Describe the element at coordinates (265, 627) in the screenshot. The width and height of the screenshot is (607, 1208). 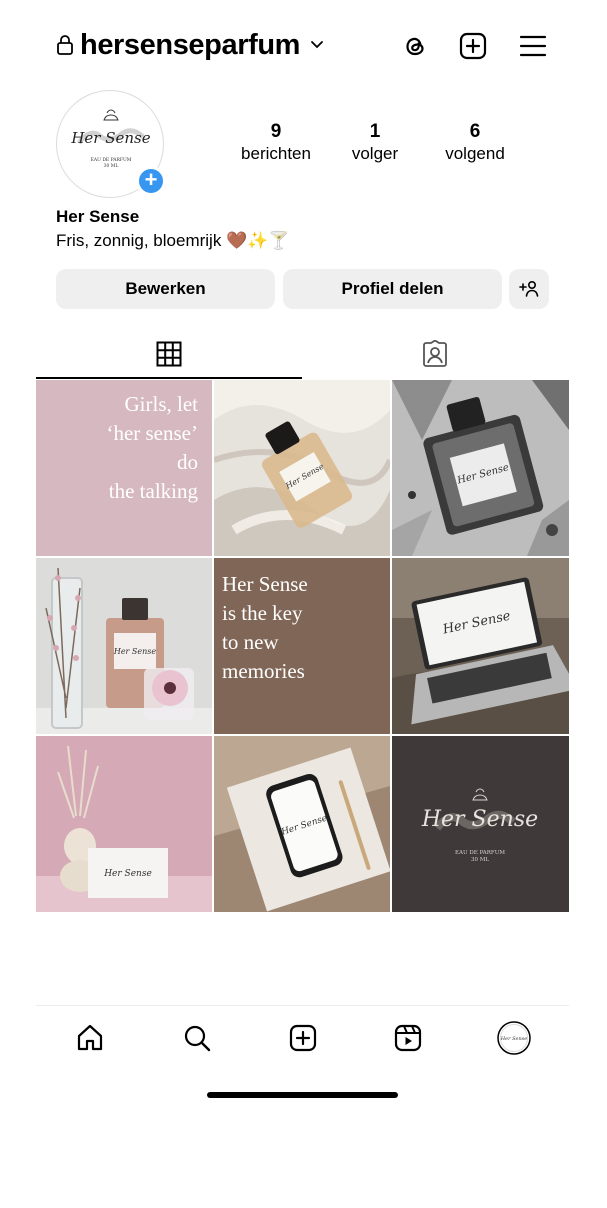
I see `post-5-text: Her Sense is the key to new memories` at that location.